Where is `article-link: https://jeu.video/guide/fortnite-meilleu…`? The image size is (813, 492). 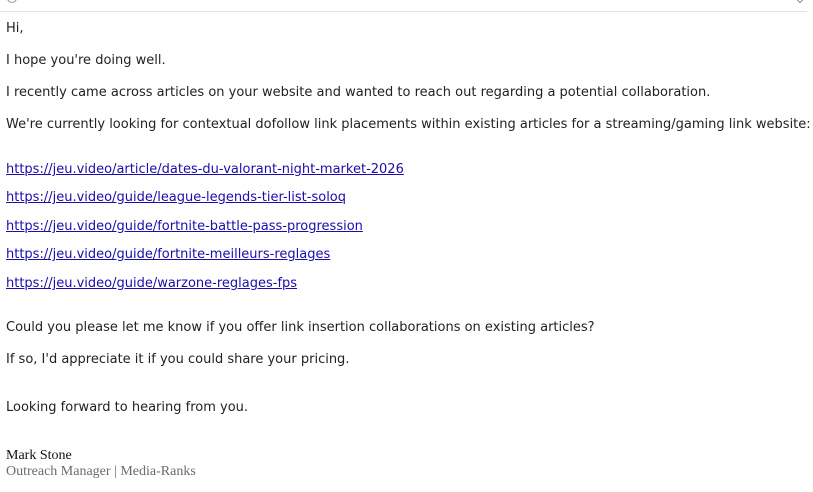
article-link: https://jeu.video/guide/fortnite-meilleu… is located at coordinates (168, 255).